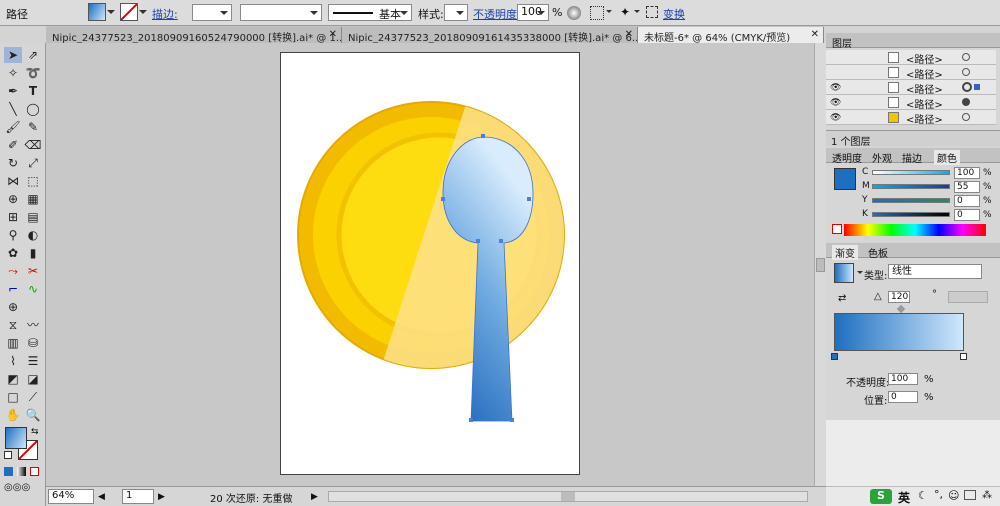  Describe the element at coordinates (652, 12) in the screenshot. I see `transform-icon` at that location.